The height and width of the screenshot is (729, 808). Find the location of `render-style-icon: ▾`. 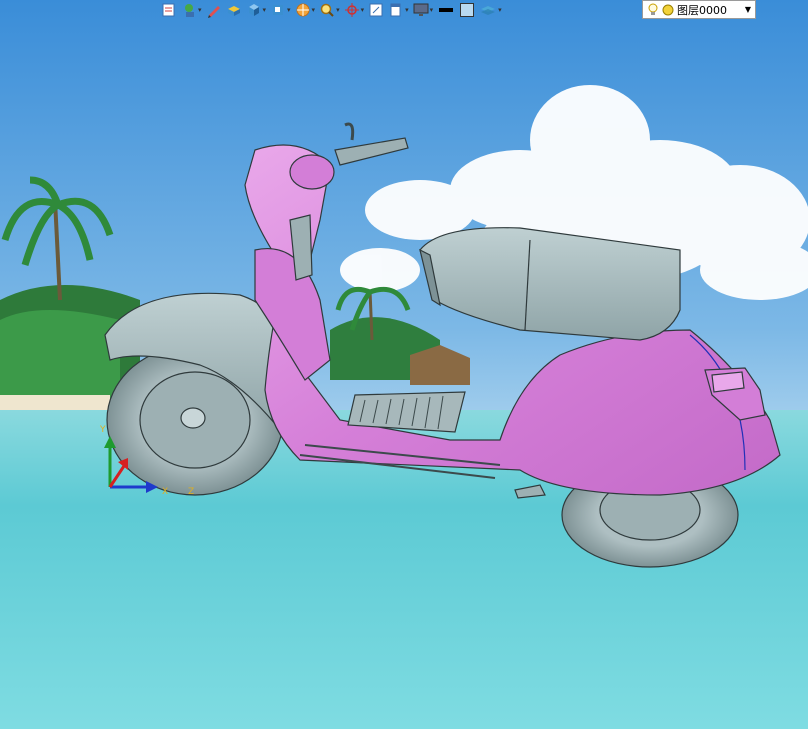

render-style-icon: ▾ is located at coordinates (305, 10).